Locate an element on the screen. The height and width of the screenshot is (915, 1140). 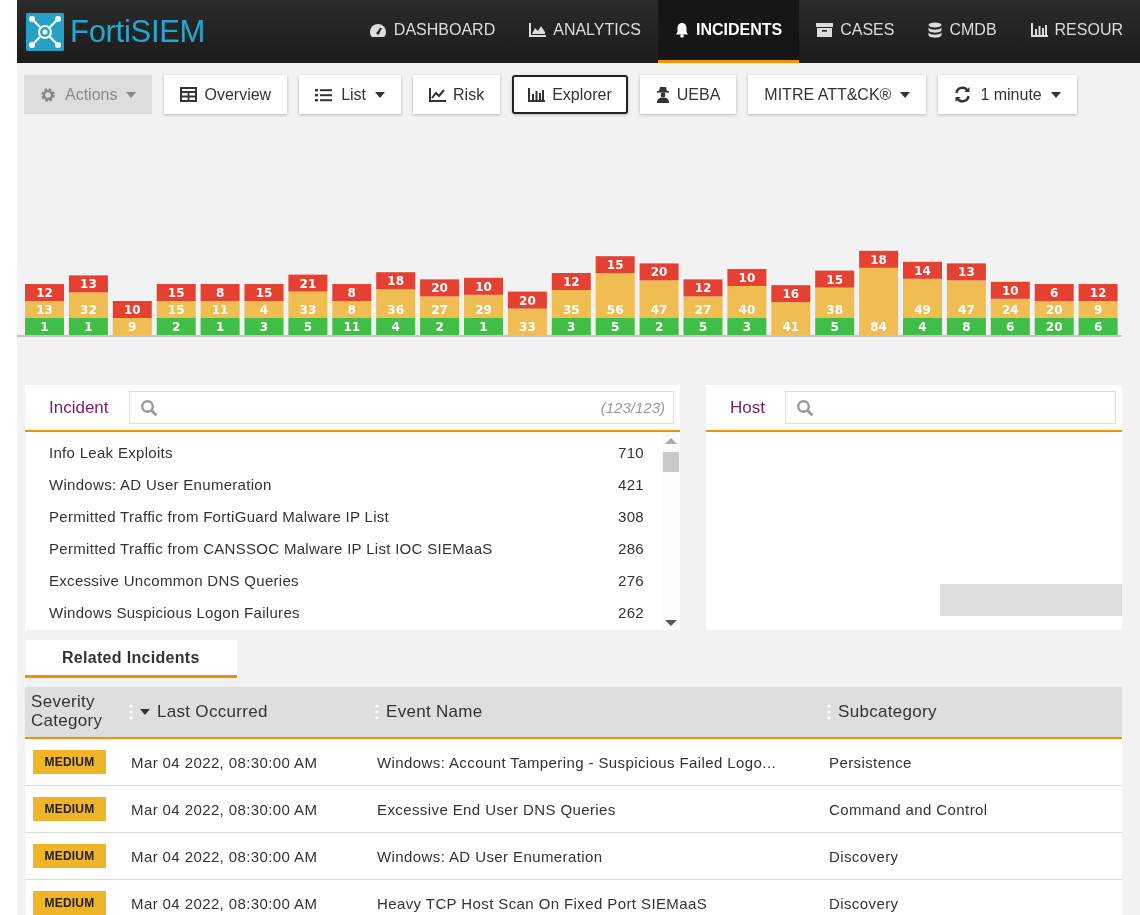
incident-name: Info Leak Exploits is located at coordinates (111, 452).